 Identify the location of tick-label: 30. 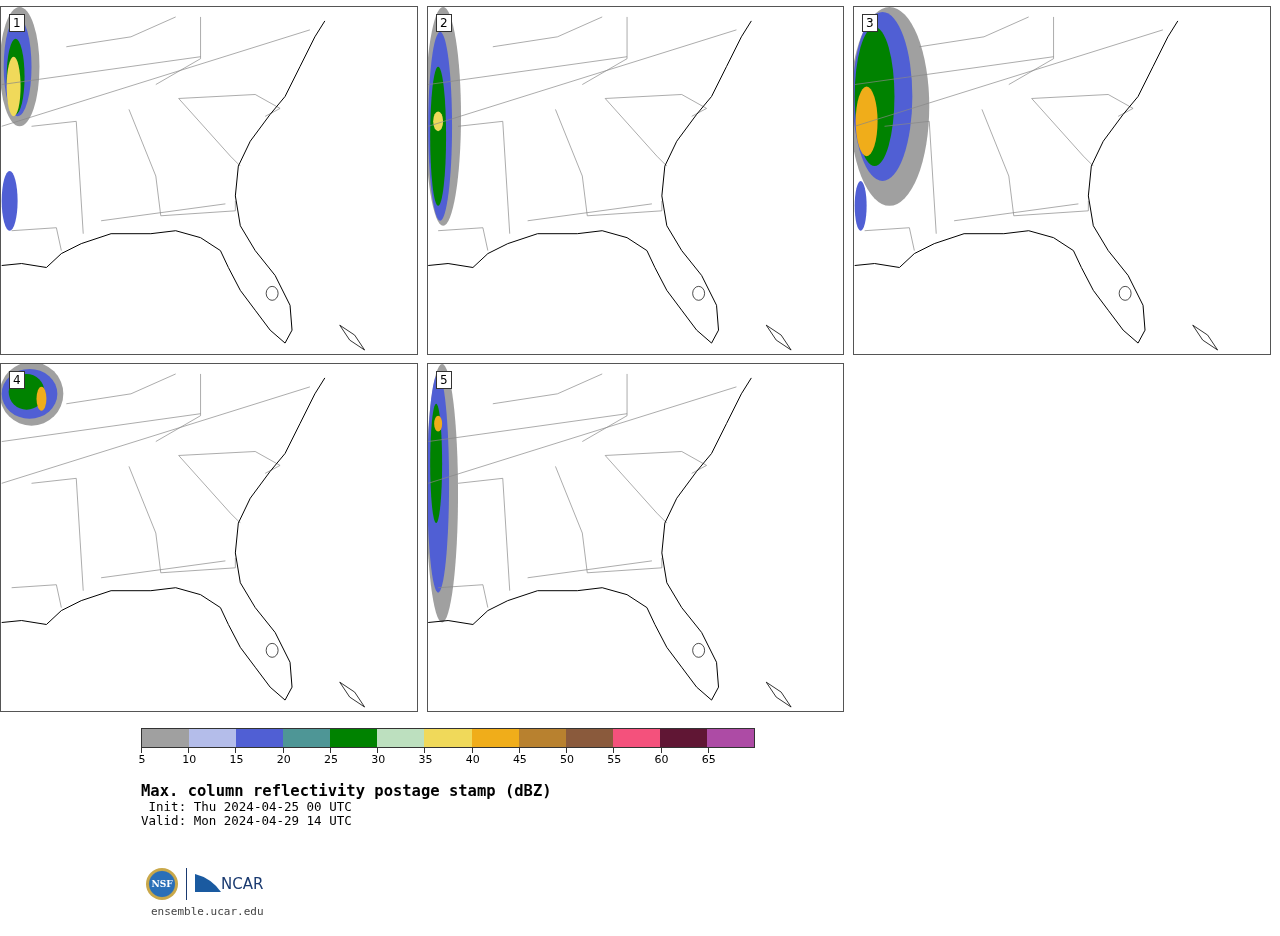
(378, 759).